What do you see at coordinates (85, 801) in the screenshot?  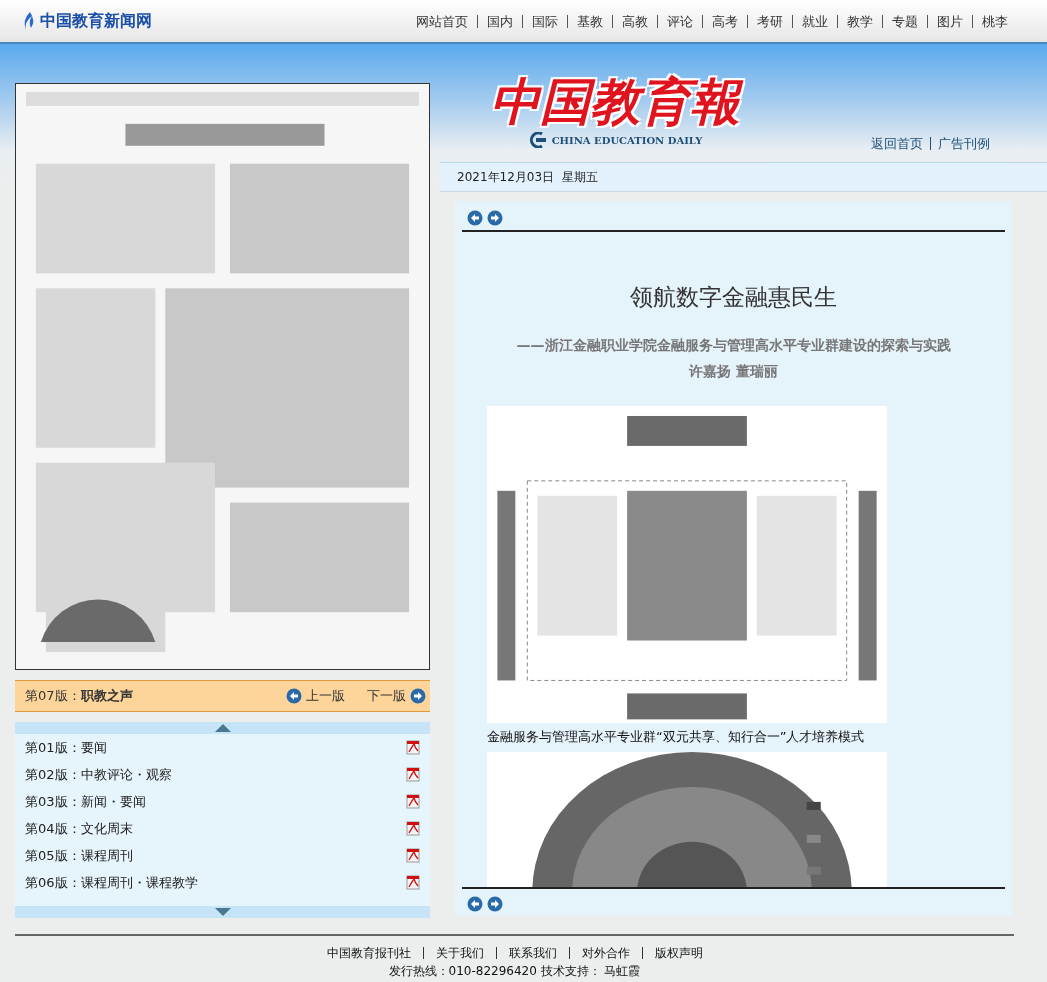 I see `edition-link: 第03版：新闻・要闻` at bounding box center [85, 801].